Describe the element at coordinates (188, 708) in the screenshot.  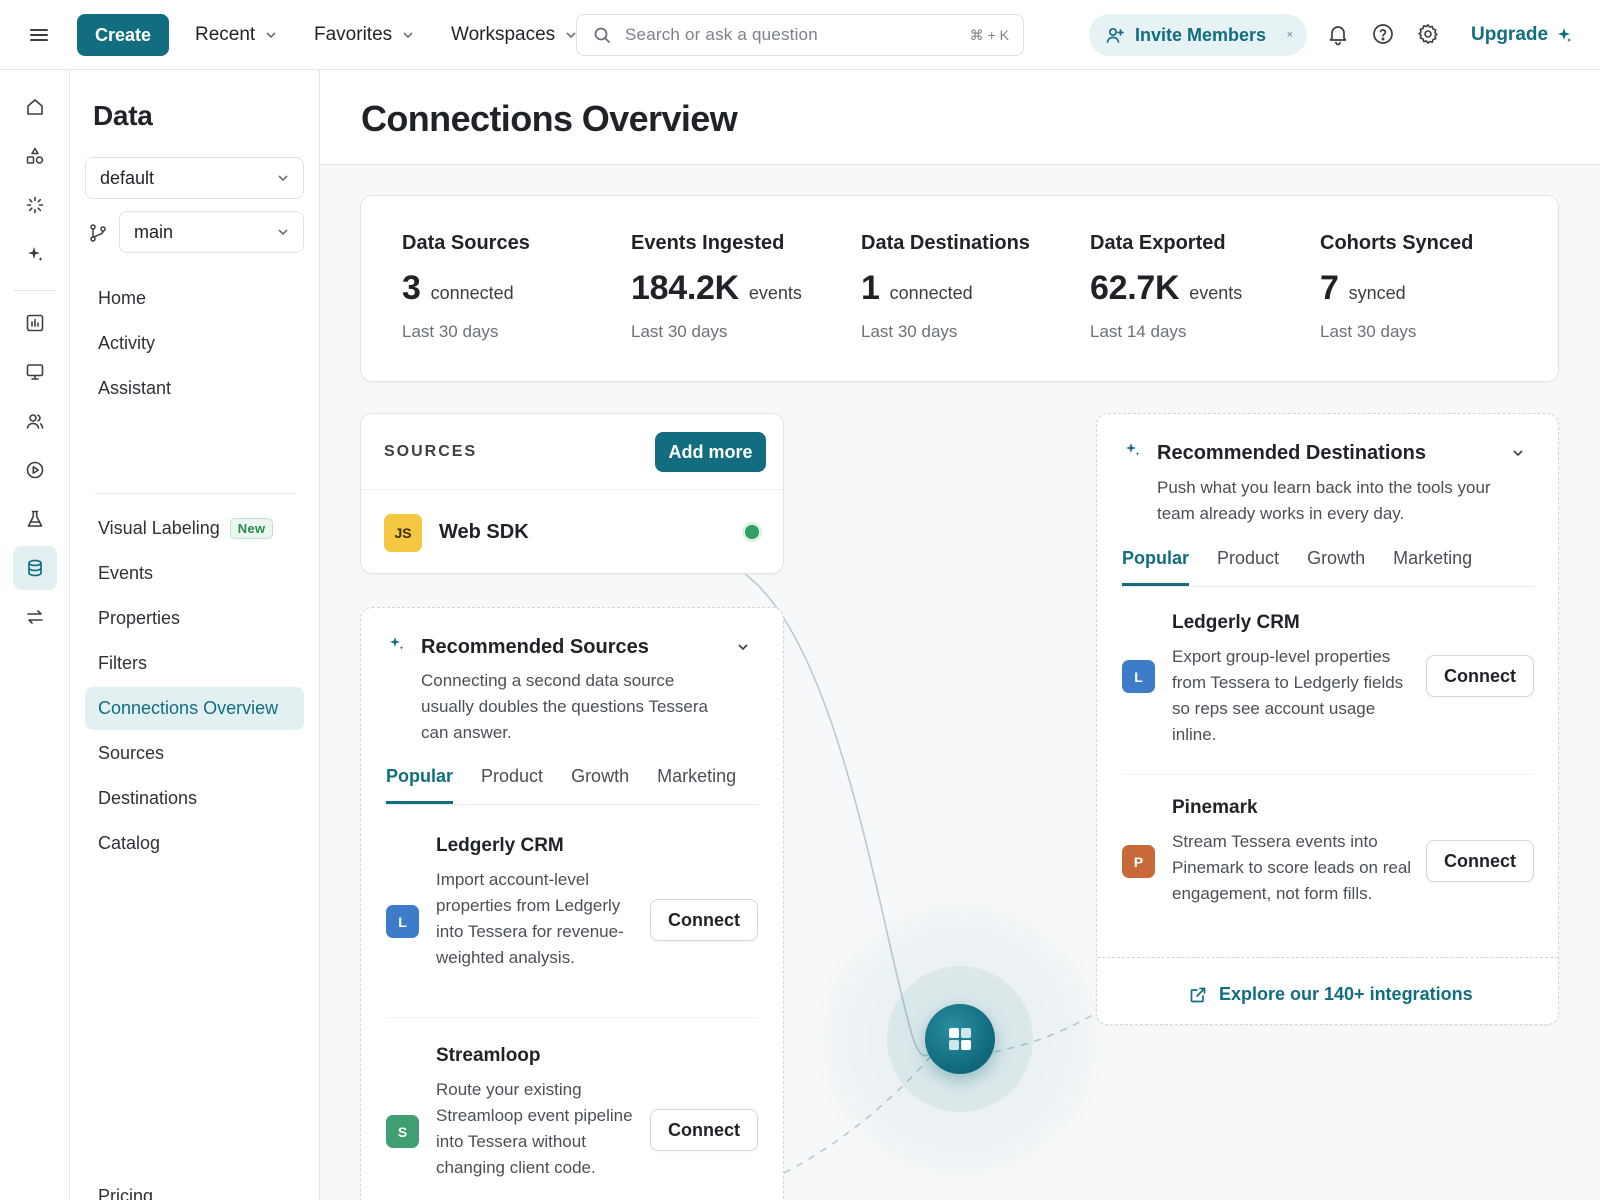
I see `sidebar-item-label: Connections Overview` at that location.